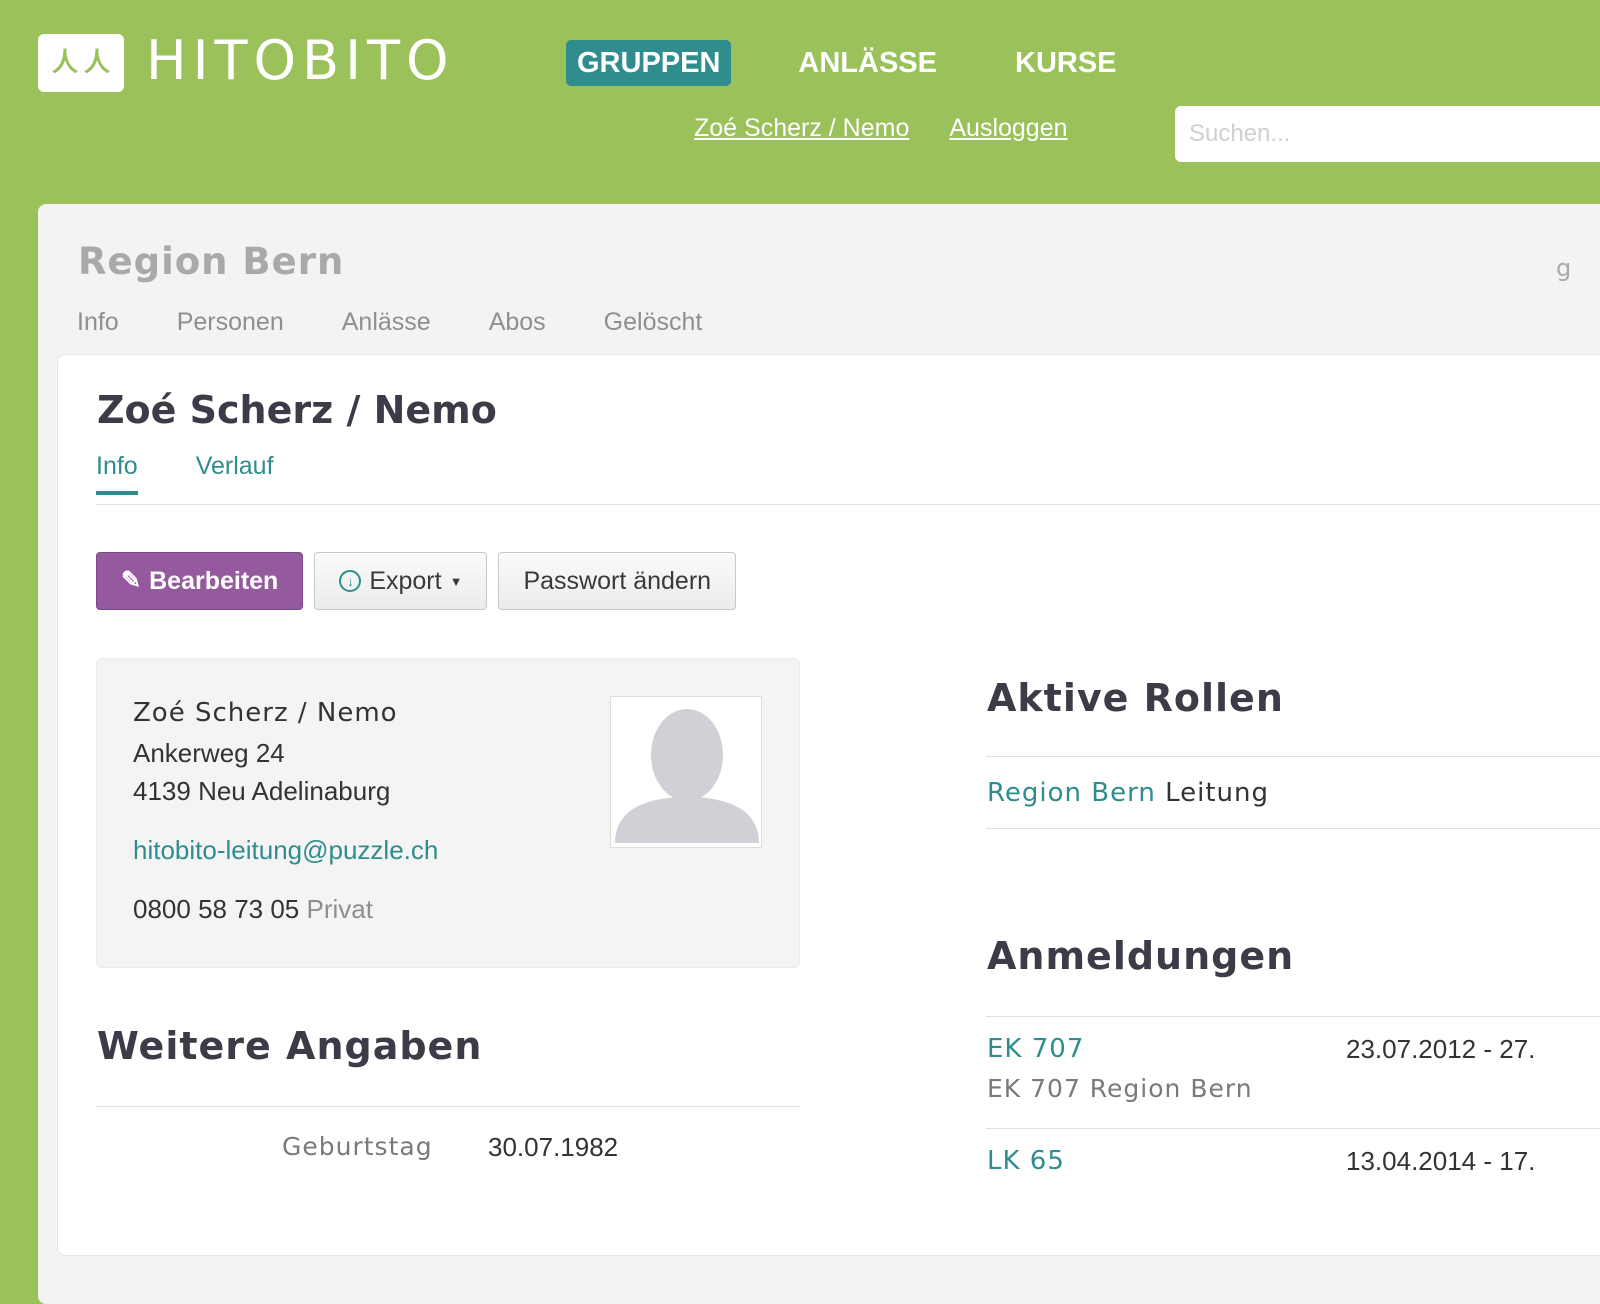 This screenshot has height=1304, width=1600. I want to click on search-input, so click(1387, 134).